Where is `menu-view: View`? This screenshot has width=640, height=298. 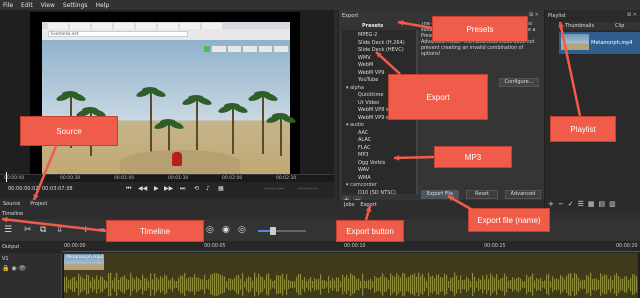
menu-view: View is located at coordinates (48, 5).